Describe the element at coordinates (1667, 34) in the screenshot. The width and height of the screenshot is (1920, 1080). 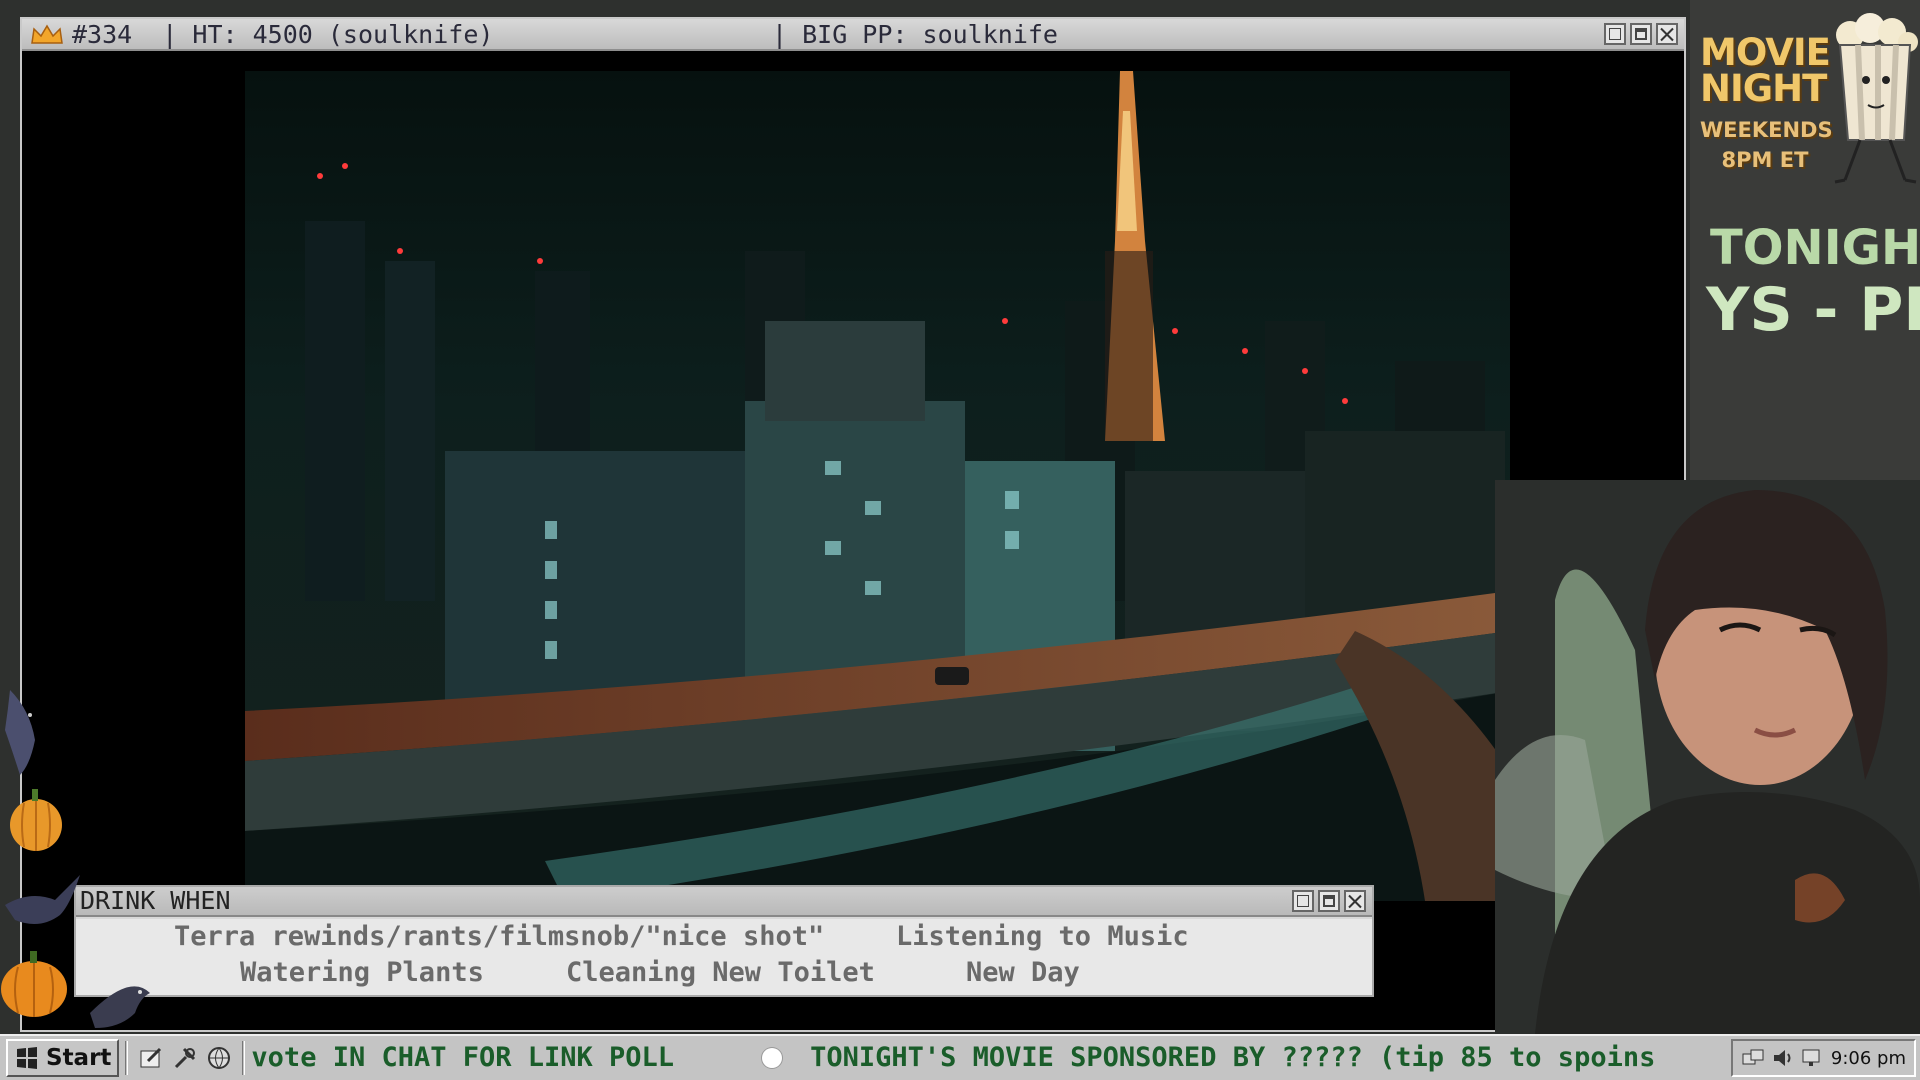
I see `close-button` at that location.